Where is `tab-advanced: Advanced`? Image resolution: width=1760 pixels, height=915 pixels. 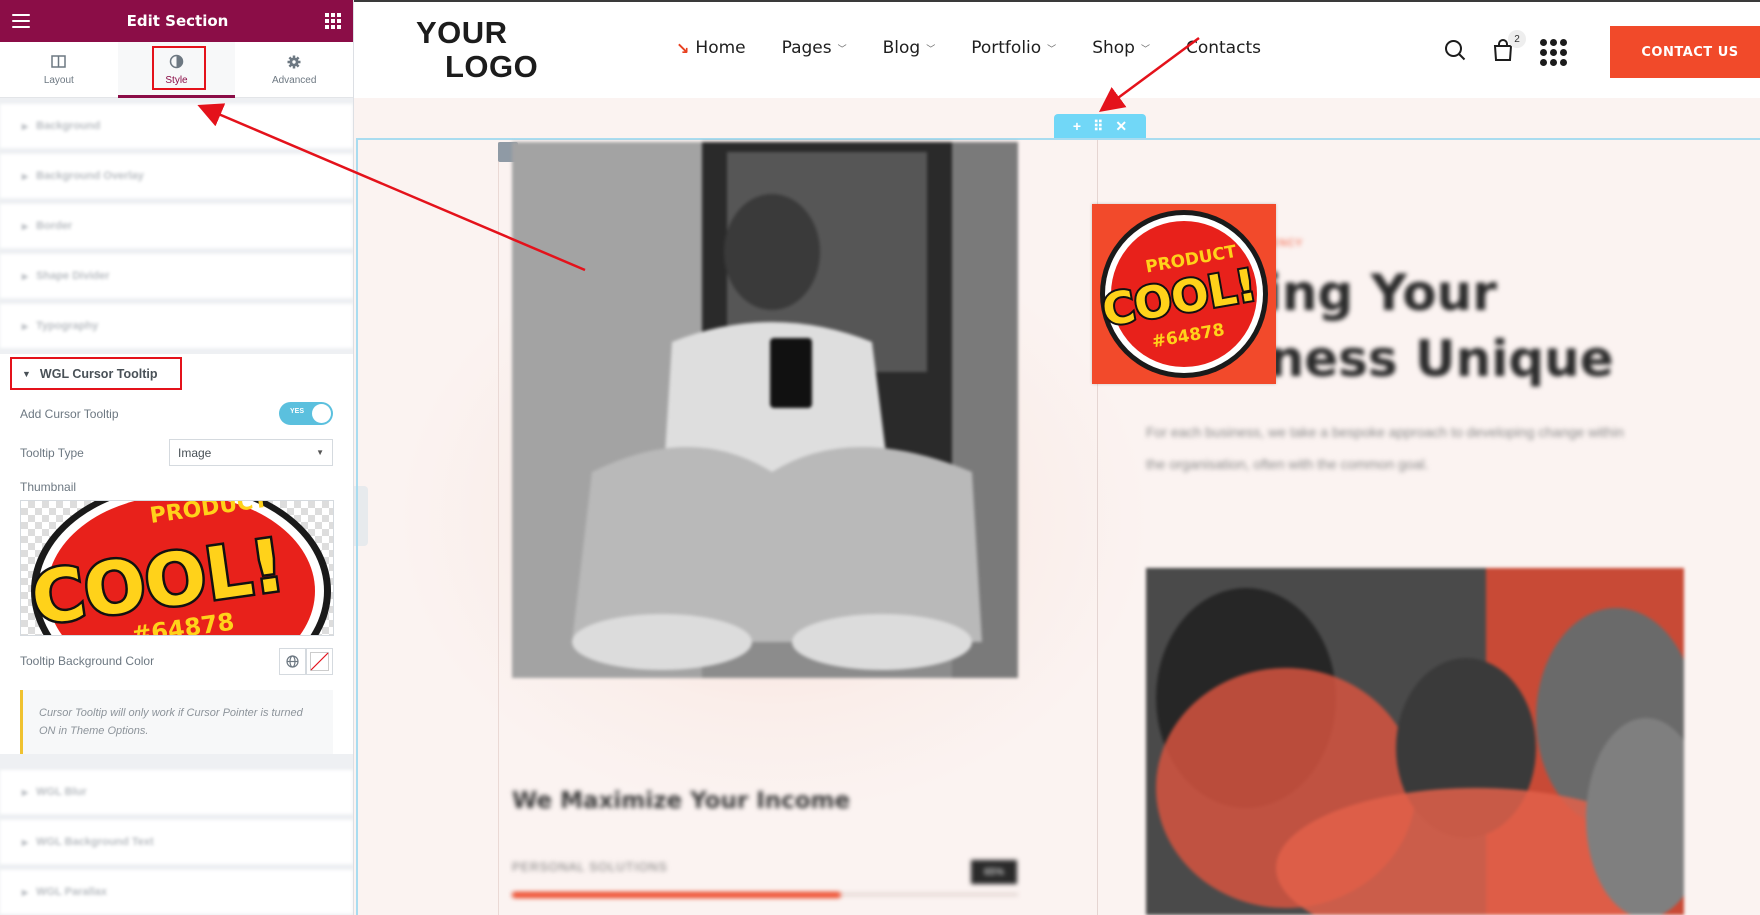
tab-advanced: Advanced is located at coordinates (294, 69).